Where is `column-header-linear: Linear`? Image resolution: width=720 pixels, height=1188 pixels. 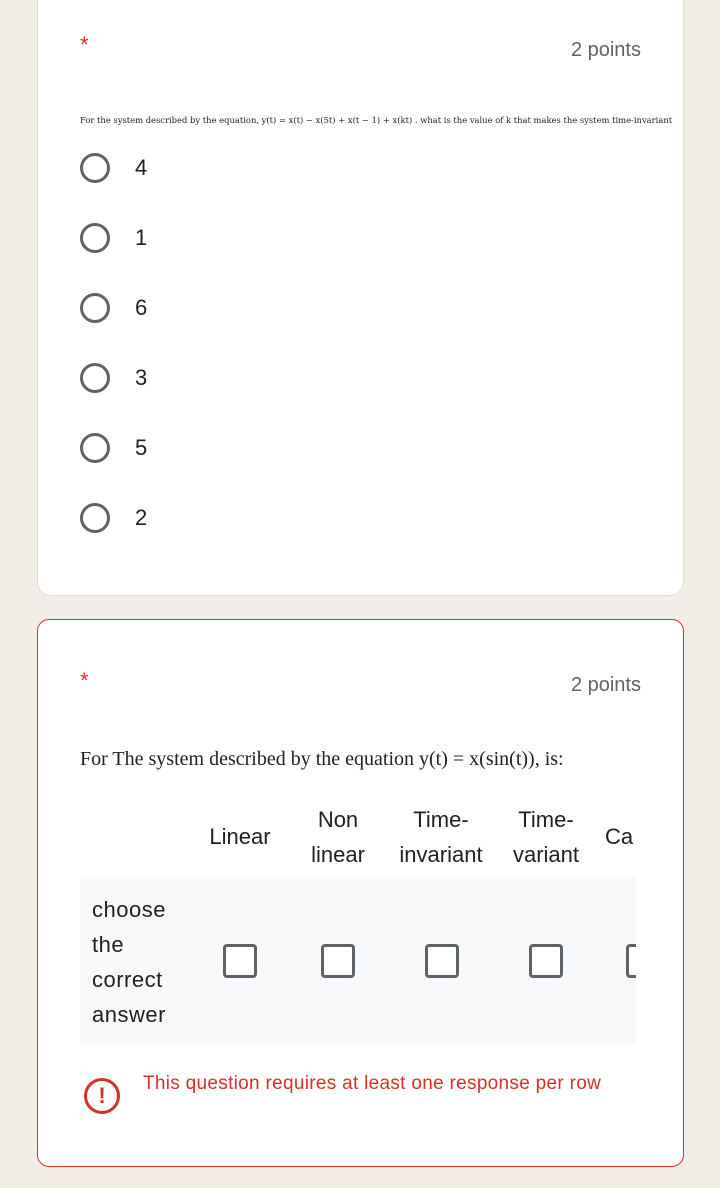 column-header-linear: Linear is located at coordinates (240, 836).